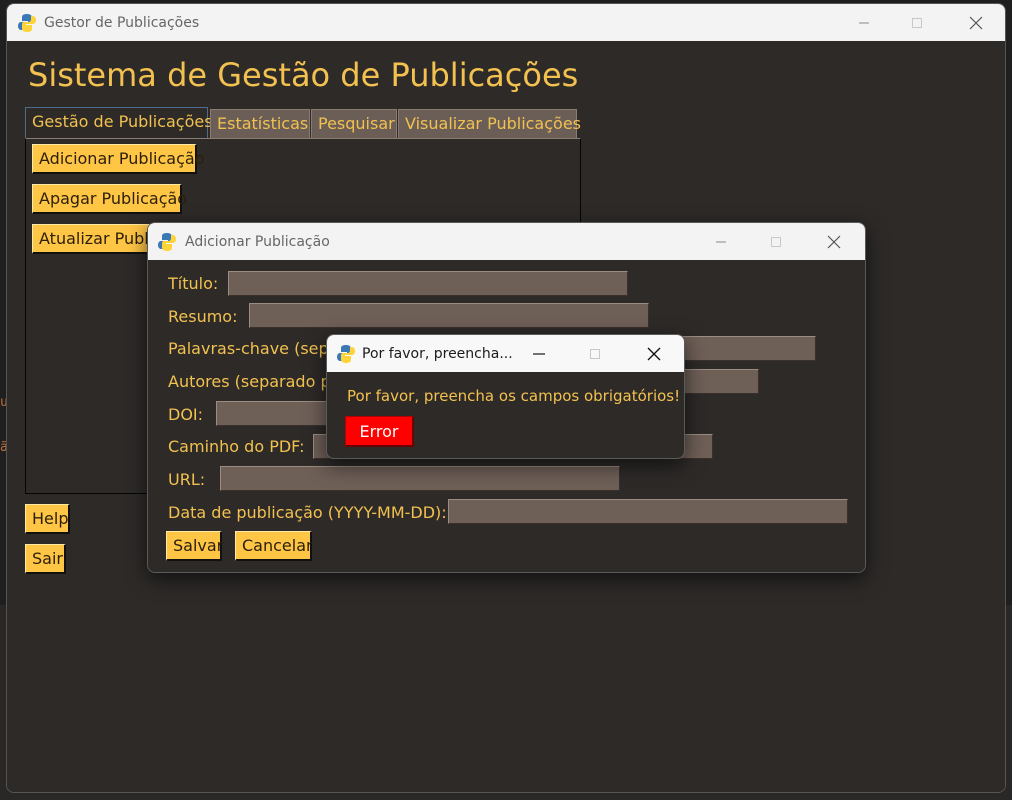 The width and height of the screenshot is (1012, 800). What do you see at coordinates (354, 123) in the screenshot?
I see `tab-pesquisar: Pesquisar` at bounding box center [354, 123].